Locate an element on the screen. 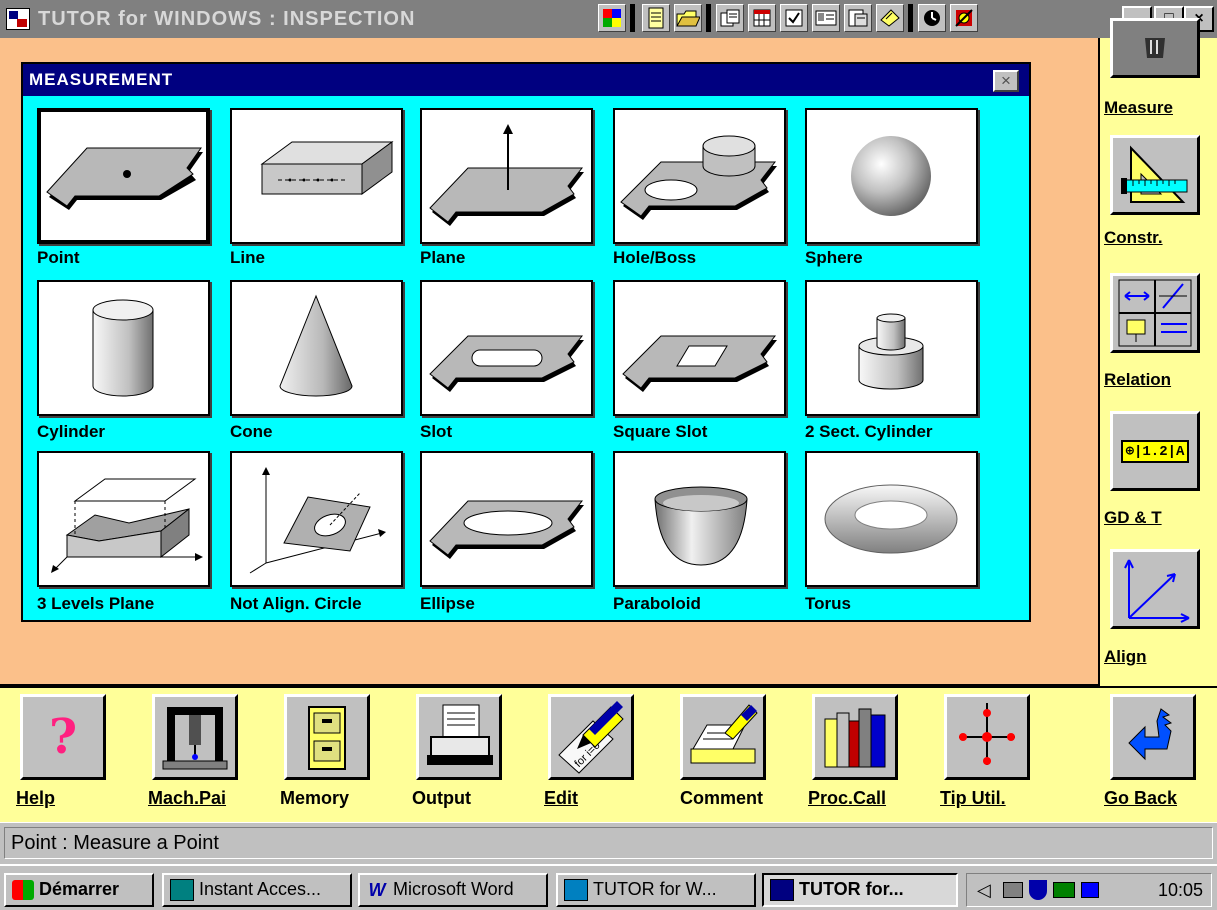 The height and width of the screenshot is (910, 1217). gdt-button: ⊕|1.2|A is located at coordinates (1155, 451).